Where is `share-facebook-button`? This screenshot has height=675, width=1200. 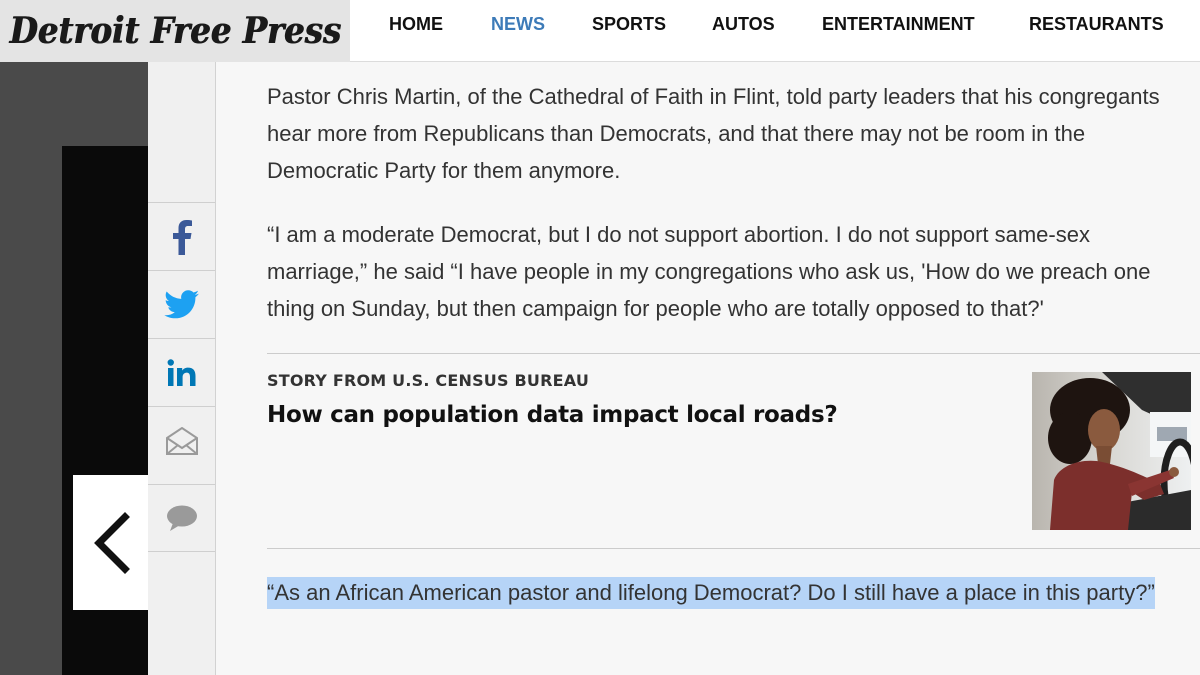
share-facebook-button is located at coordinates (181, 236).